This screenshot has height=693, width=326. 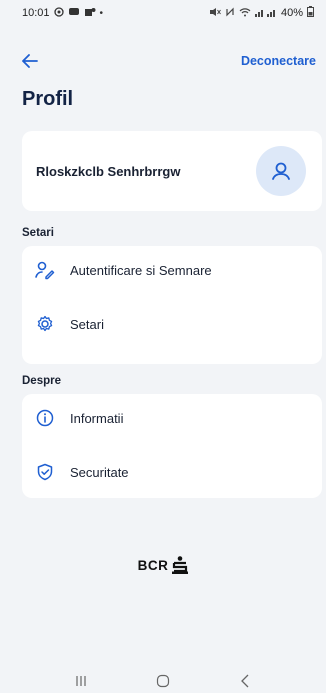 I want to click on settings-item-authentication: Autentificare si Semnare, so click(x=172, y=270).